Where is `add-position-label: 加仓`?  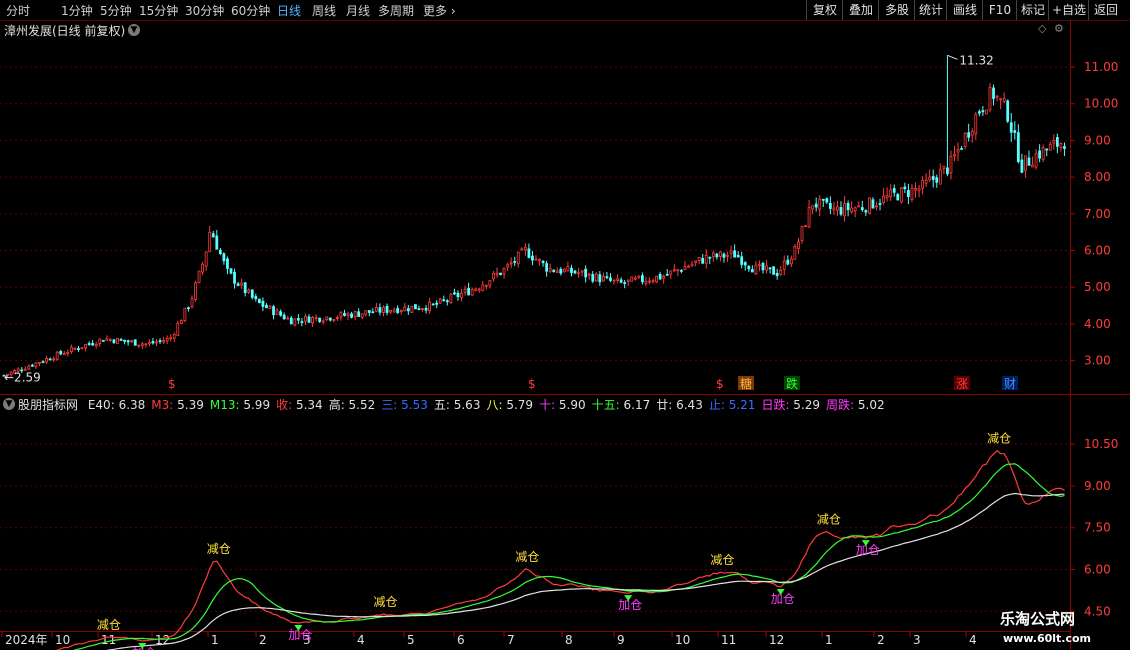
add-position-label: 加仓 is located at coordinates (144, 648).